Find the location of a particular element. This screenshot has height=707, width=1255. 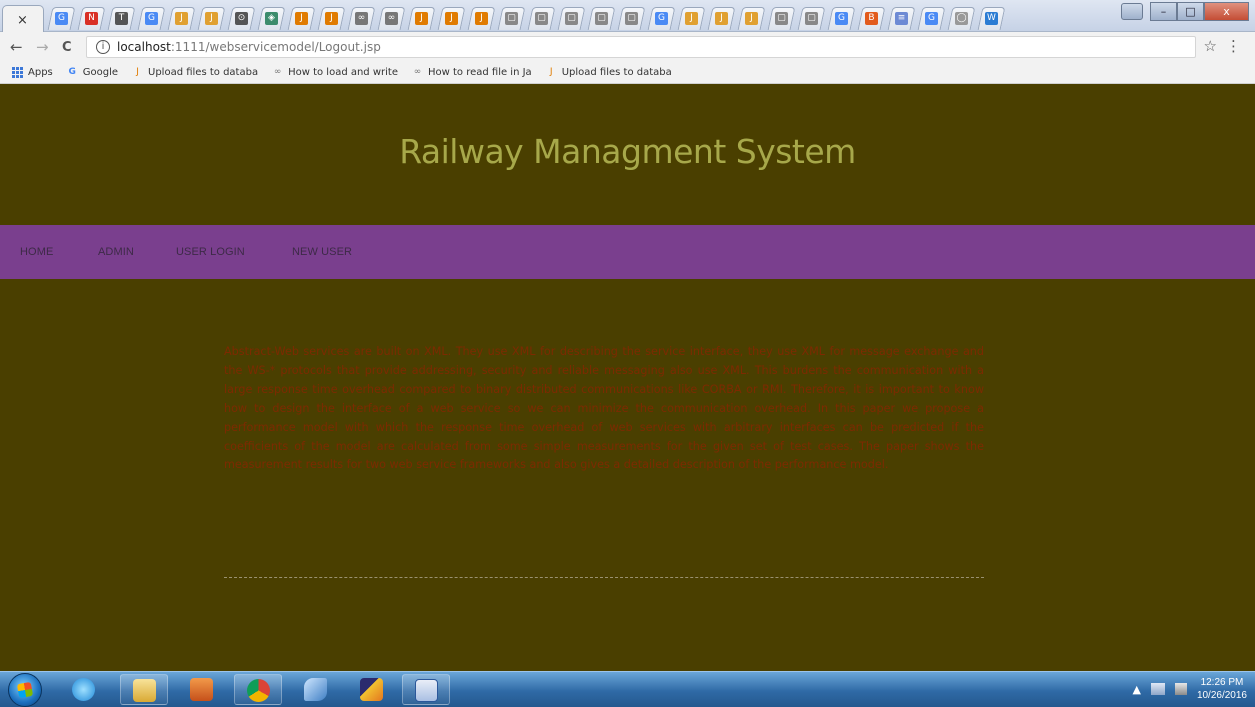

nav-new-user-link: NEW USER is located at coordinates (322, 252).